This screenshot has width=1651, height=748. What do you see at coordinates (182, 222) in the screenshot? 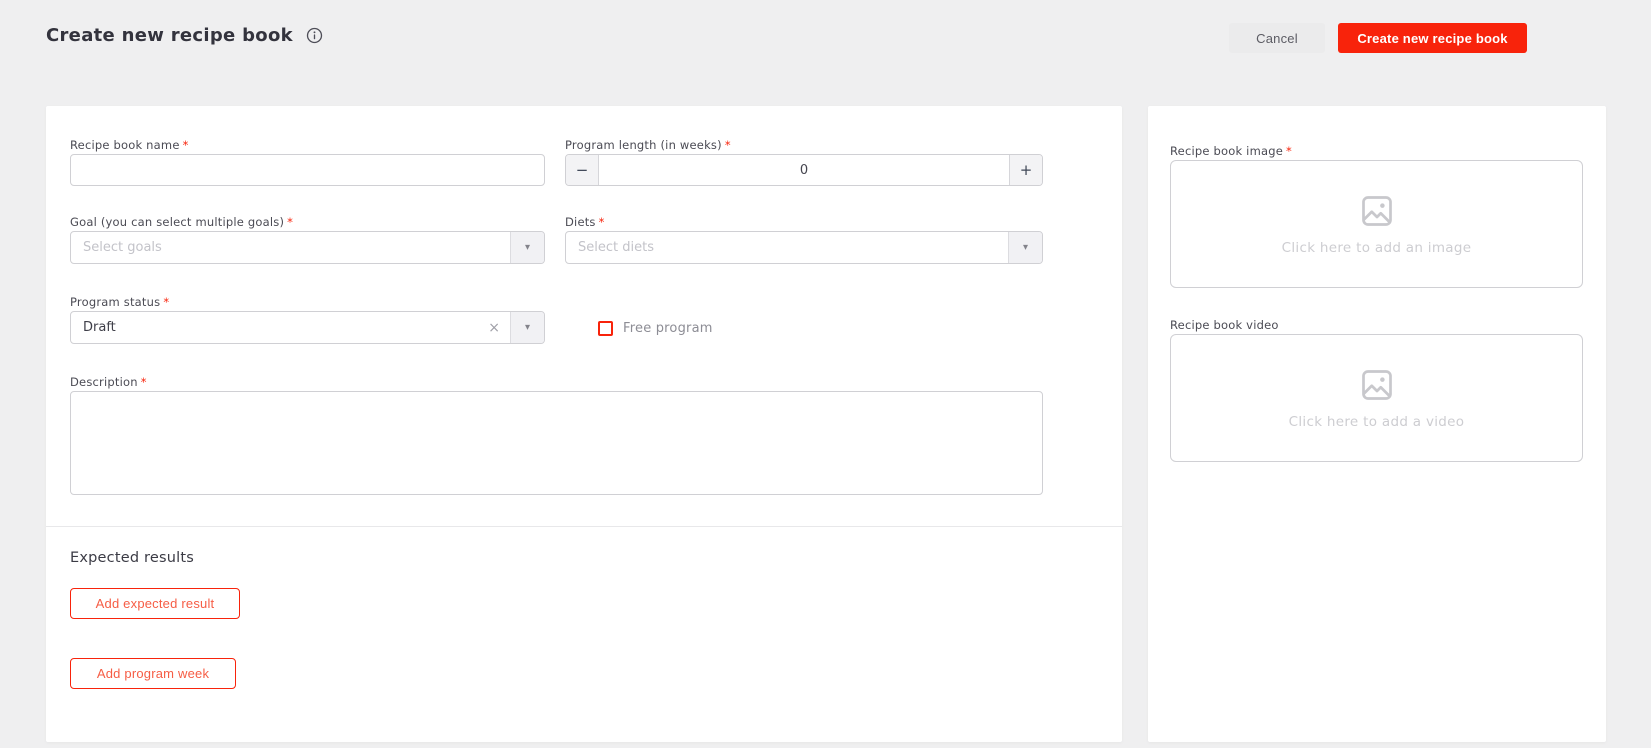
I see `goal-label: Goal (you can select multiple goals) *` at bounding box center [182, 222].